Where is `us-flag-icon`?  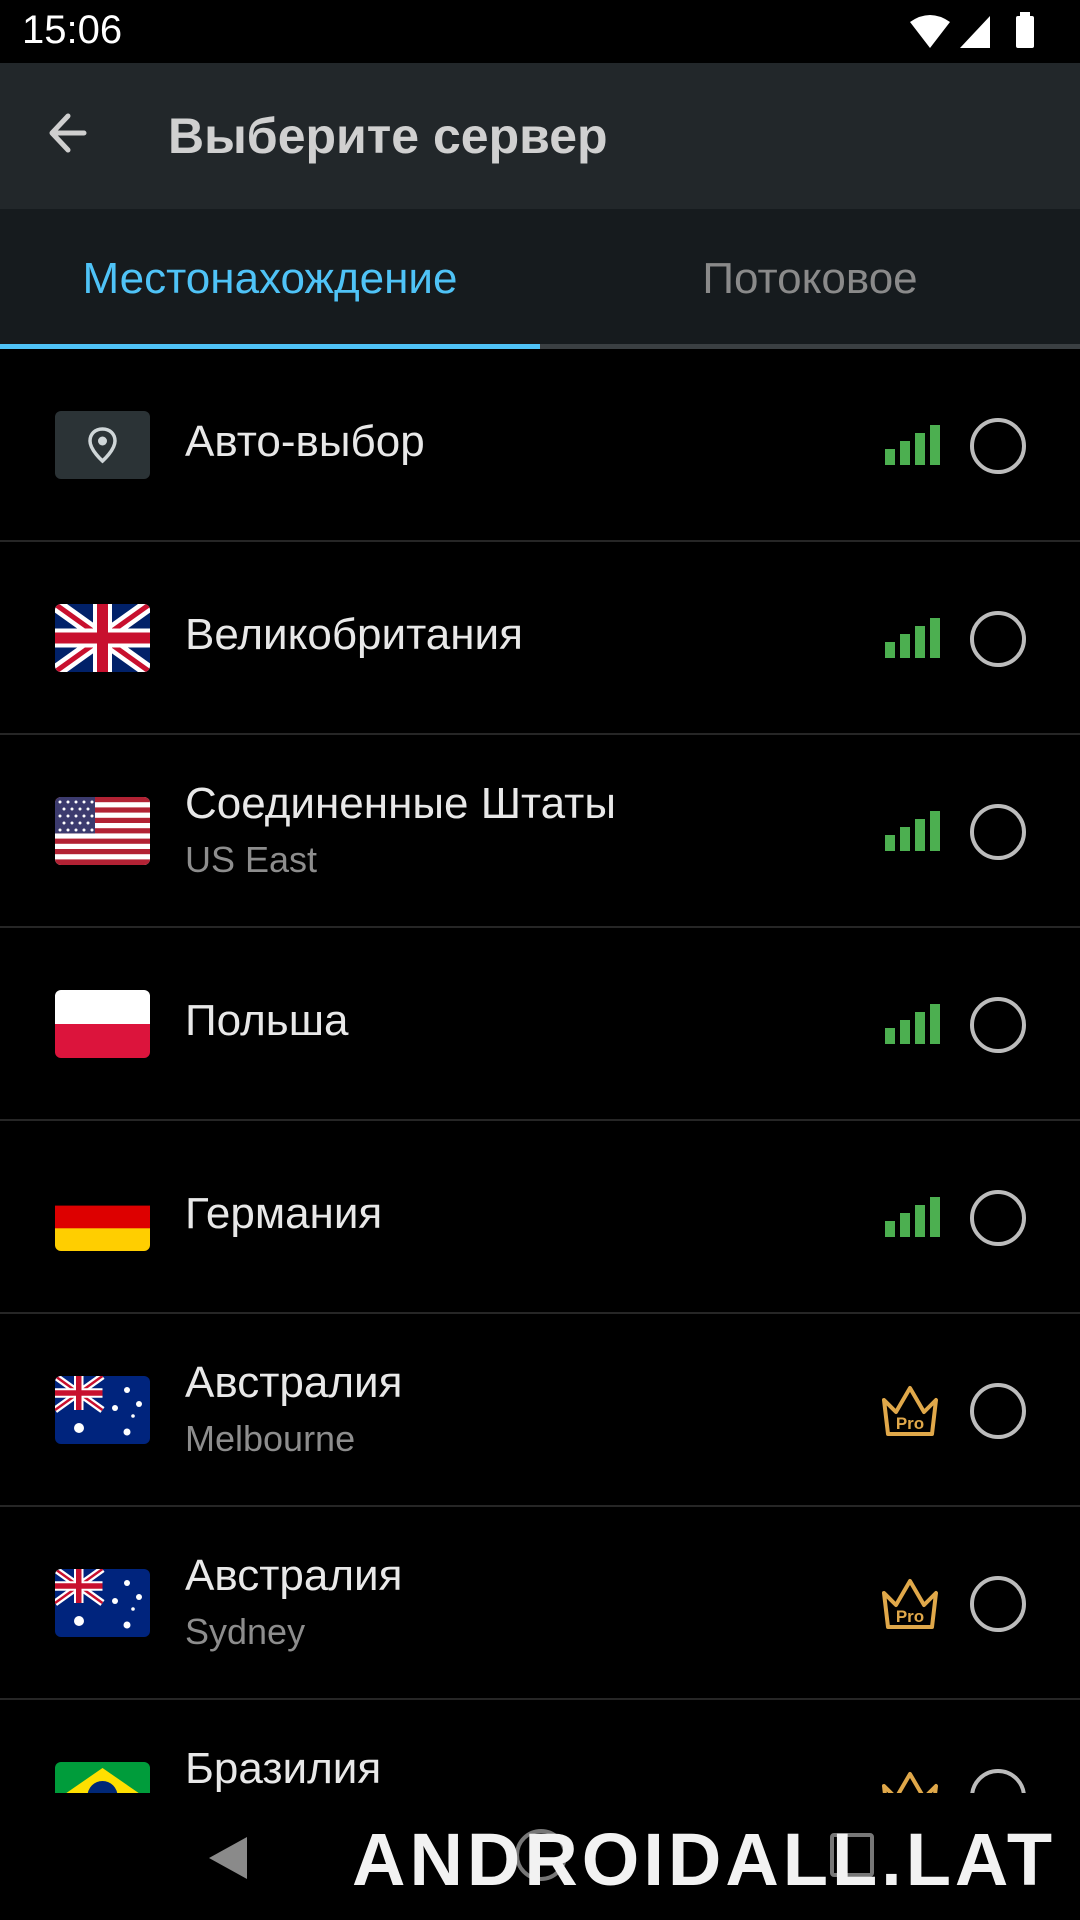 us-flag-icon is located at coordinates (102, 831).